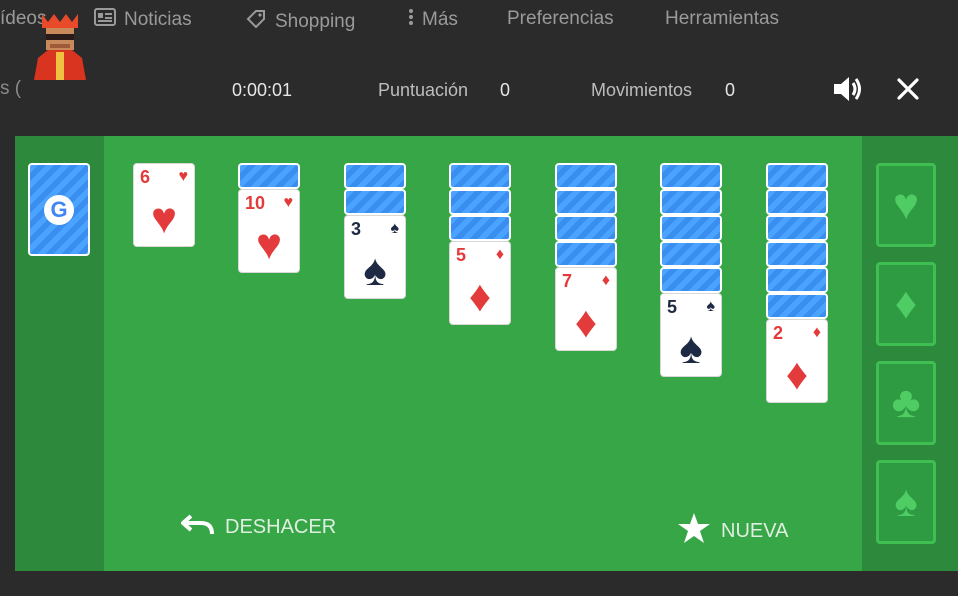 The width and height of the screenshot is (958, 596). I want to click on card-face-up: 3 ♠ ♠, so click(375, 257).